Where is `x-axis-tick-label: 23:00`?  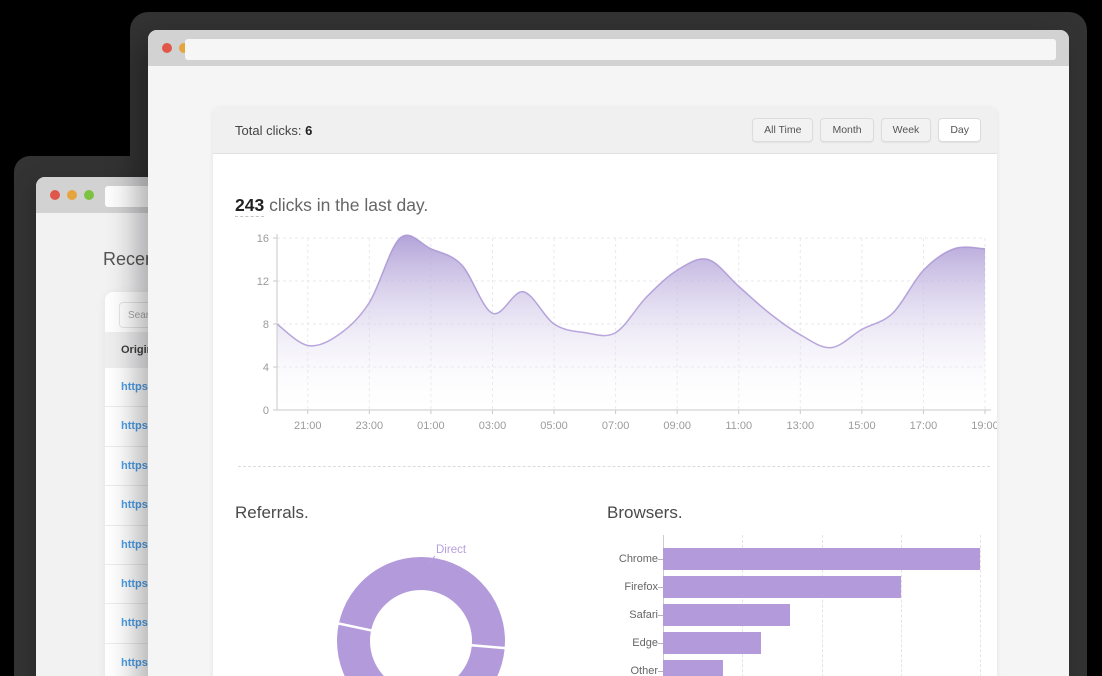
x-axis-tick-label: 23:00 is located at coordinates (370, 426).